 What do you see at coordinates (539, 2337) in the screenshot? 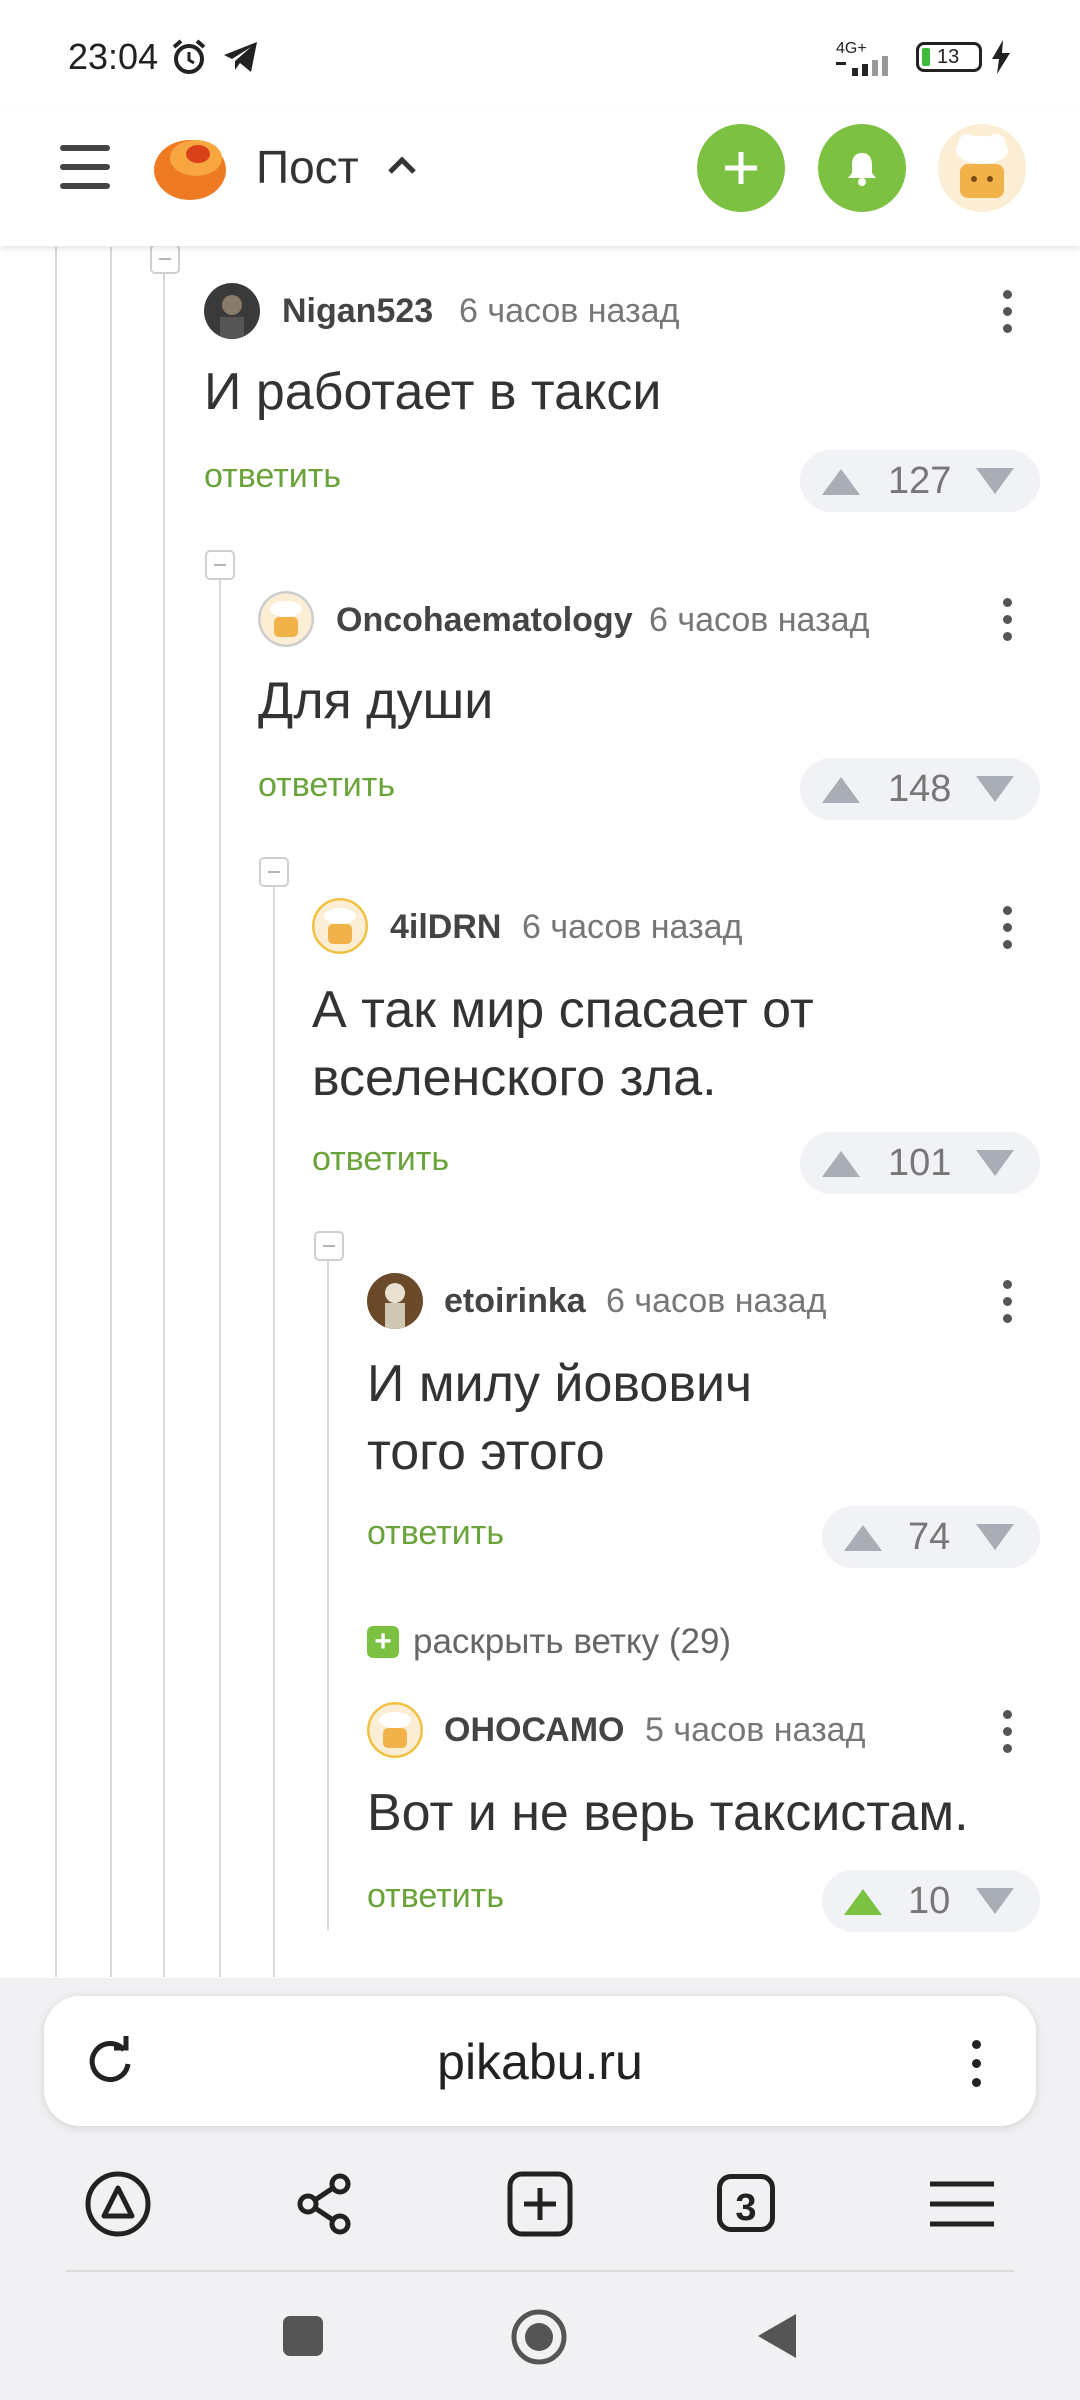
I see `home-nav-icon` at bounding box center [539, 2337].